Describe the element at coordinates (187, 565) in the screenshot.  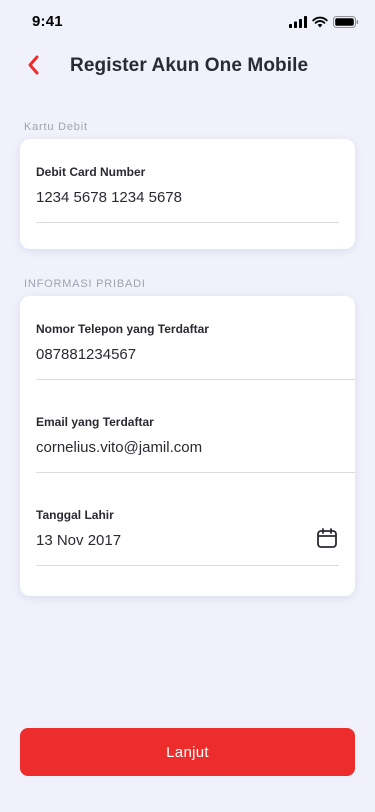
I see `birthdate-underline` at that location.